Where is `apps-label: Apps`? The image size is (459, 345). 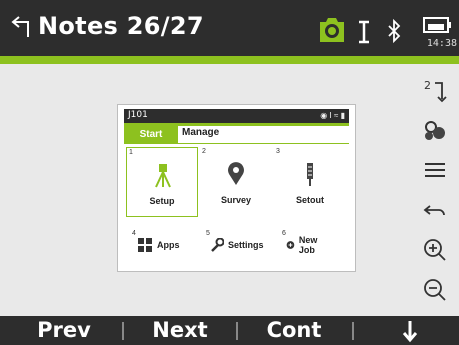
apps-label: Apps is located at coordinates (168, 245).